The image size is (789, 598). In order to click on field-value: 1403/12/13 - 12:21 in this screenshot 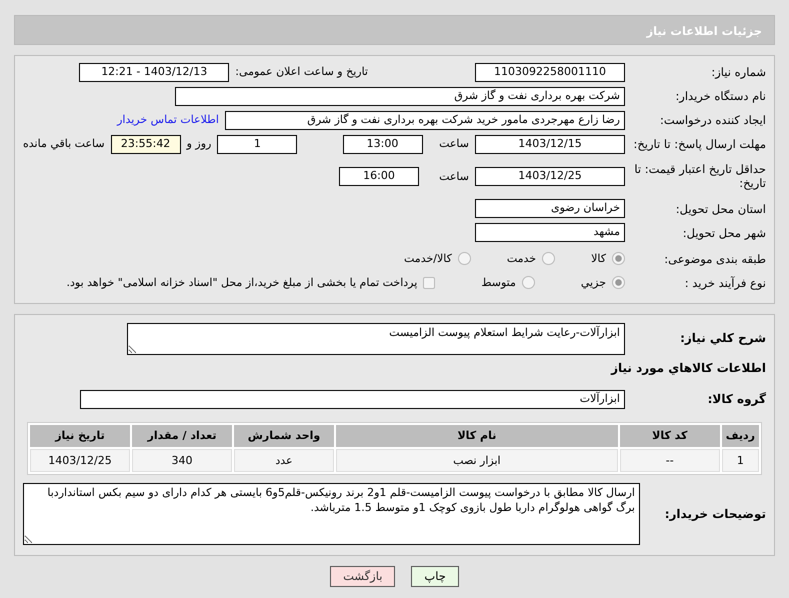, I will do `click(154, 72)`.